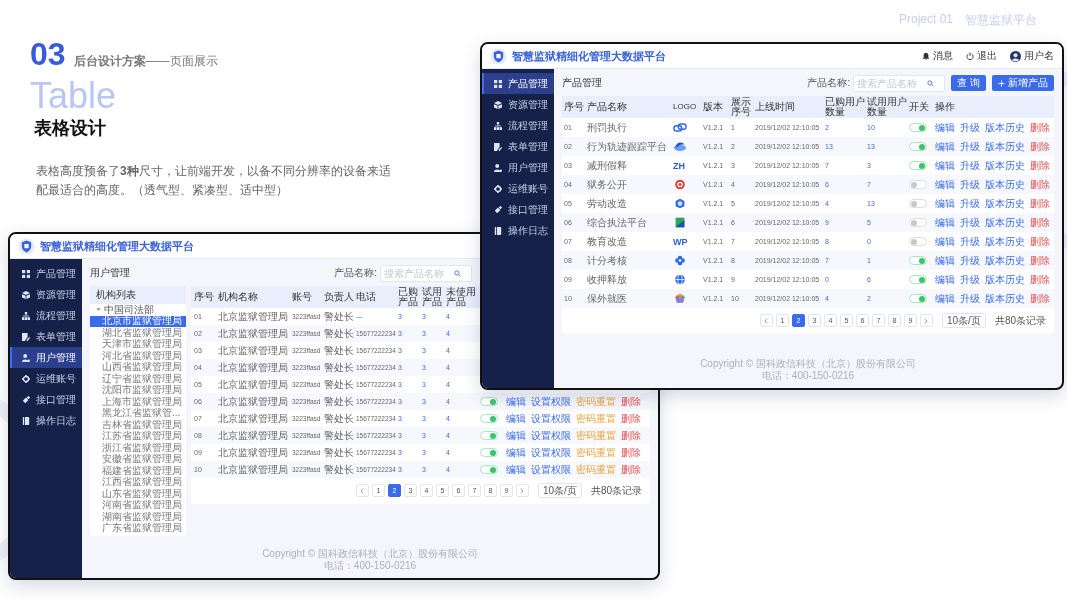 This screenshot has width=1067, height=600. I want to click on tree-item: 山东省监狱管理局, so click(138, 494).